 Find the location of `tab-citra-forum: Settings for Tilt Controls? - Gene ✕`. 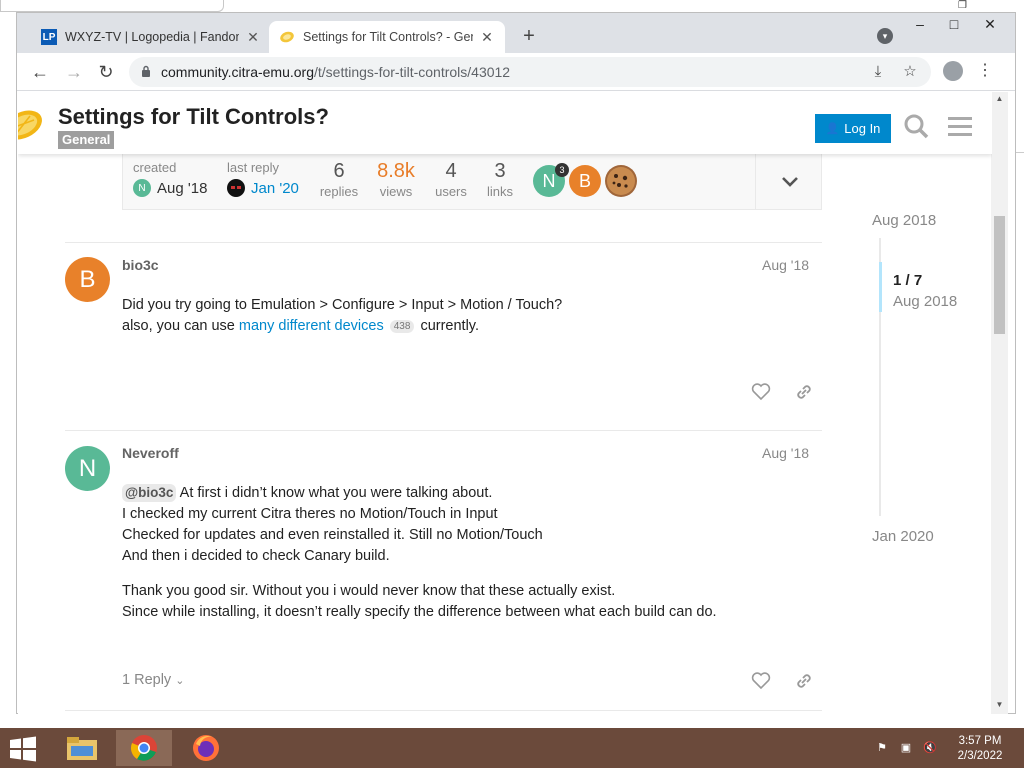

tab-citra-forum: Settings for Tilt Controls? - Gene ✕ is located at coordinates (387, 37).